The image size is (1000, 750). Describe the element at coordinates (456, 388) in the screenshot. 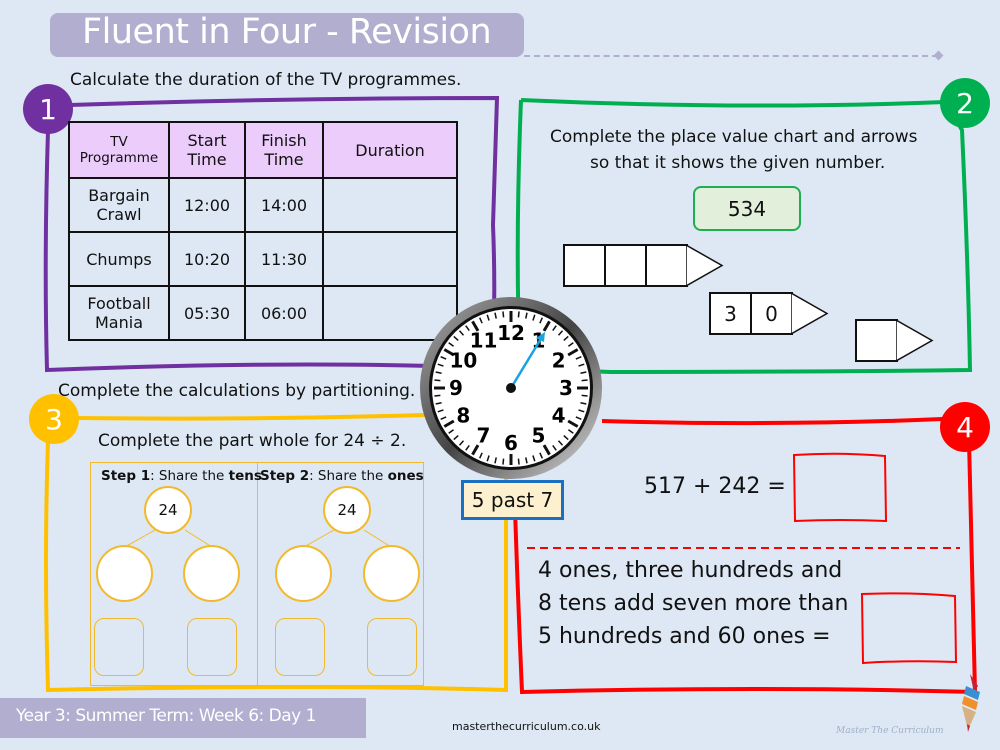

I see `clock-number: 9` at that location.